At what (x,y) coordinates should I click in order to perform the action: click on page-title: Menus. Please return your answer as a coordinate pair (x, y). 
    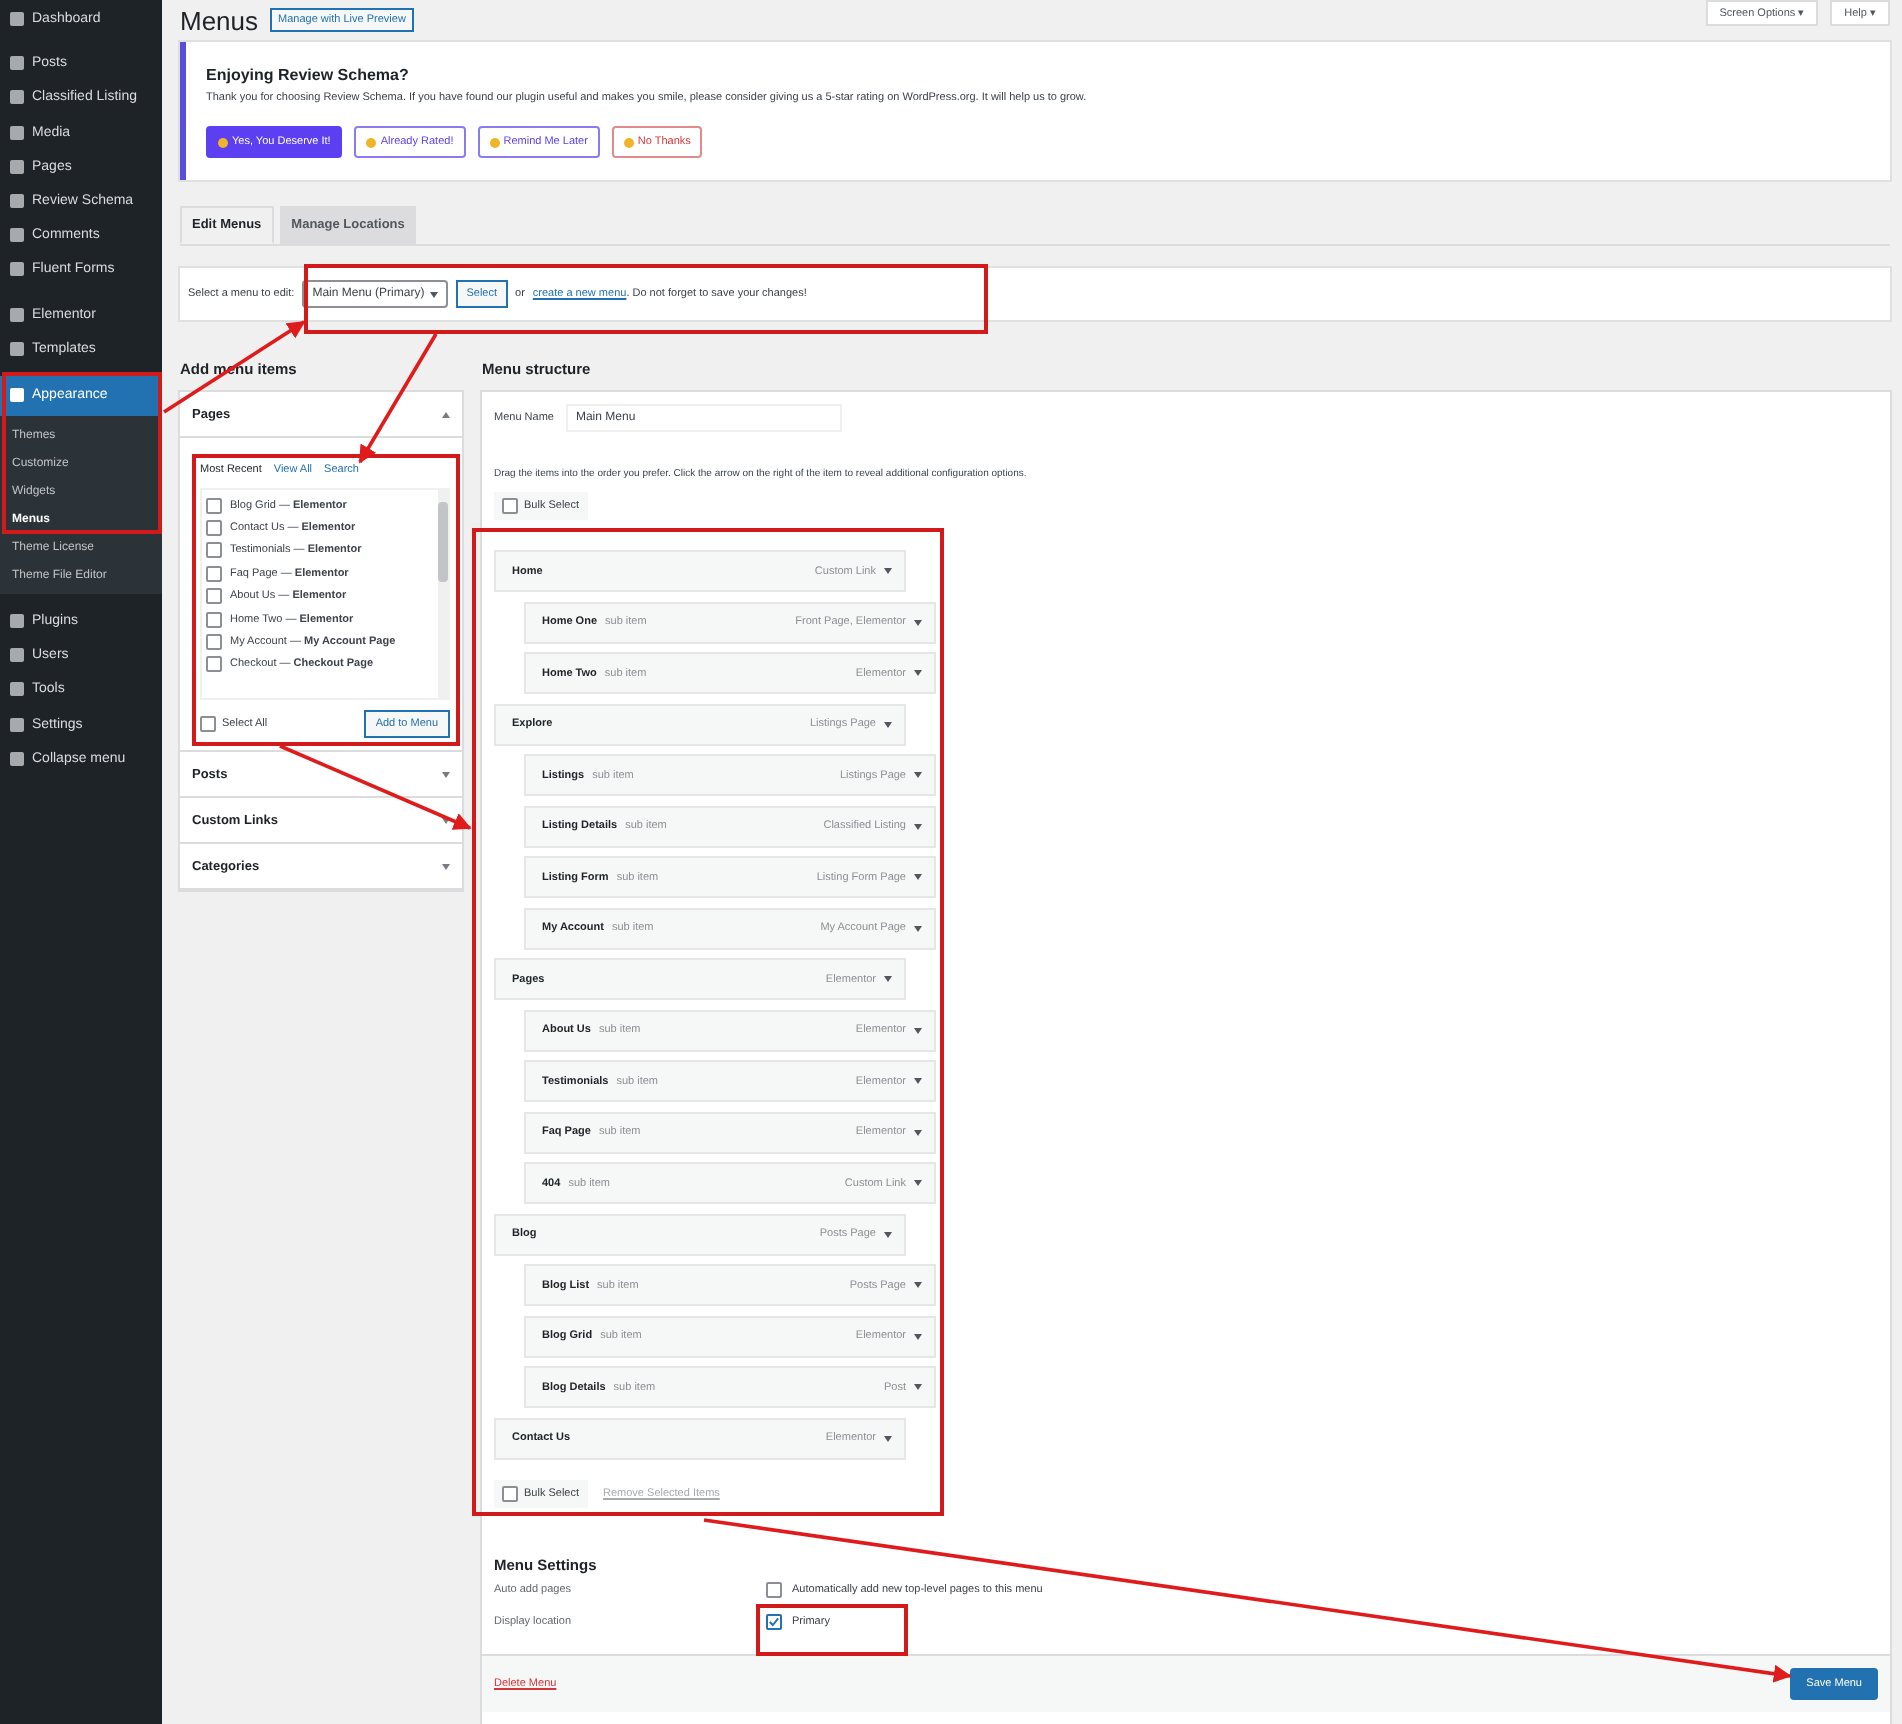
    Looking at the image, I should click on (219, 20).